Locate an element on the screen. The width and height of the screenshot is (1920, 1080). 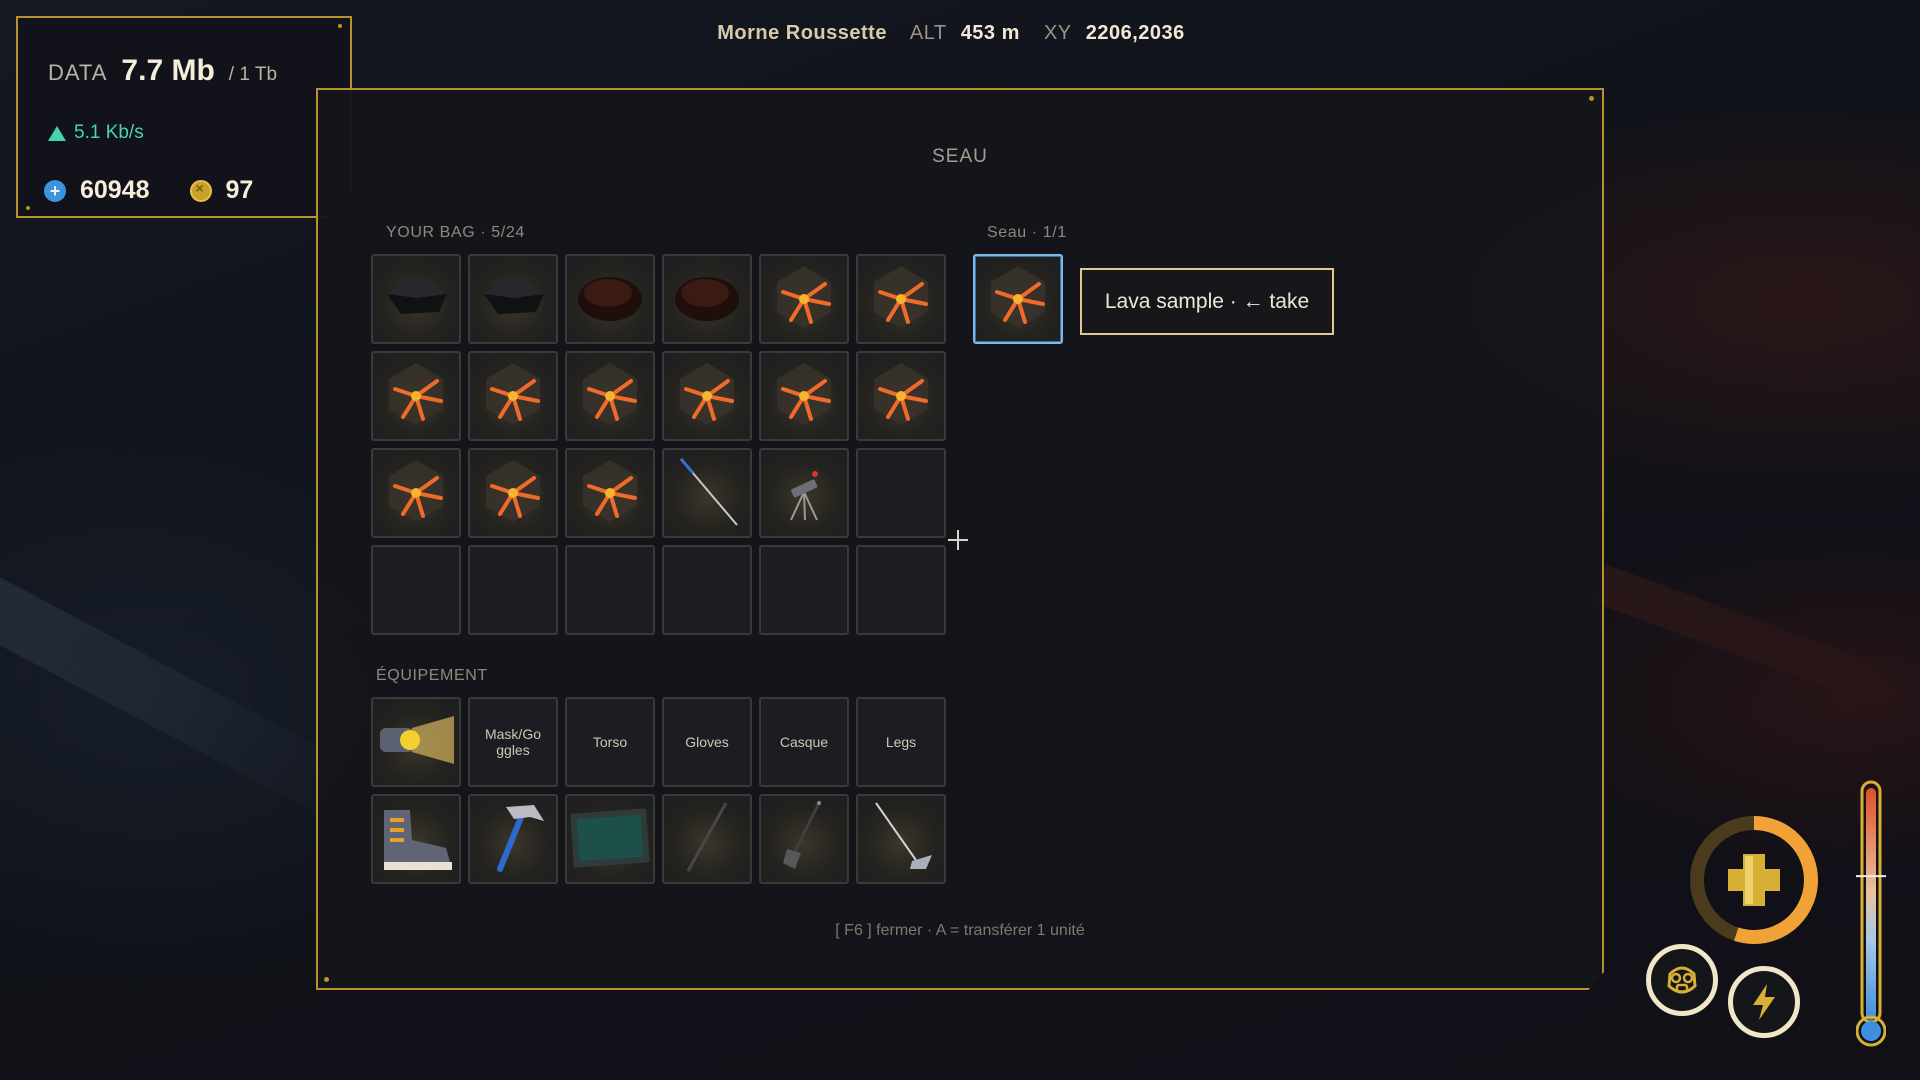
tripod-sensor-icon is located at coordinates (804, 493).